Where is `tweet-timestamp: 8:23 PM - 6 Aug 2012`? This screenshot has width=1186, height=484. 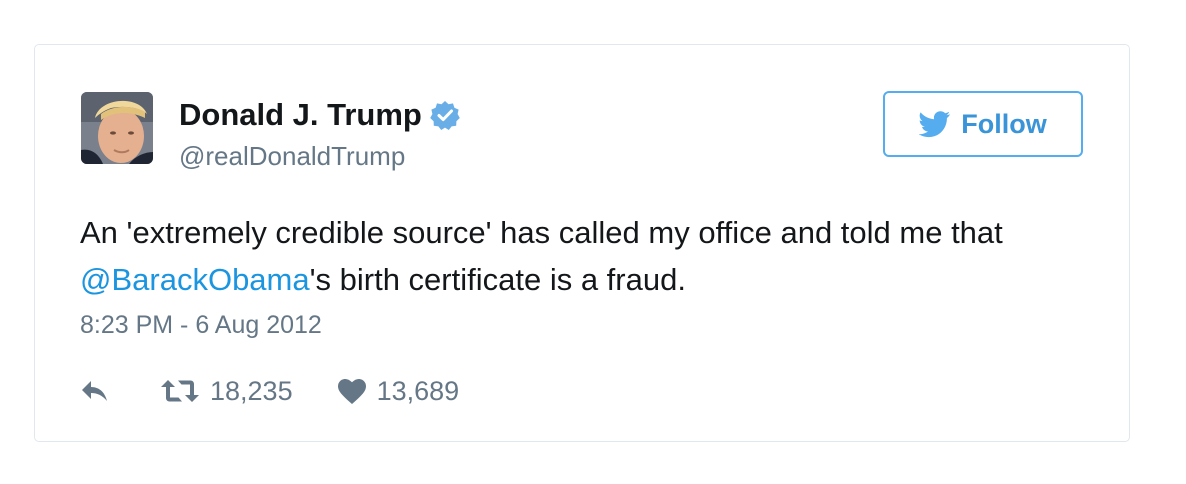 tweet-timestamp: 8:23 PM - 6 Aug 2012 is located at coordinates (201, 325).